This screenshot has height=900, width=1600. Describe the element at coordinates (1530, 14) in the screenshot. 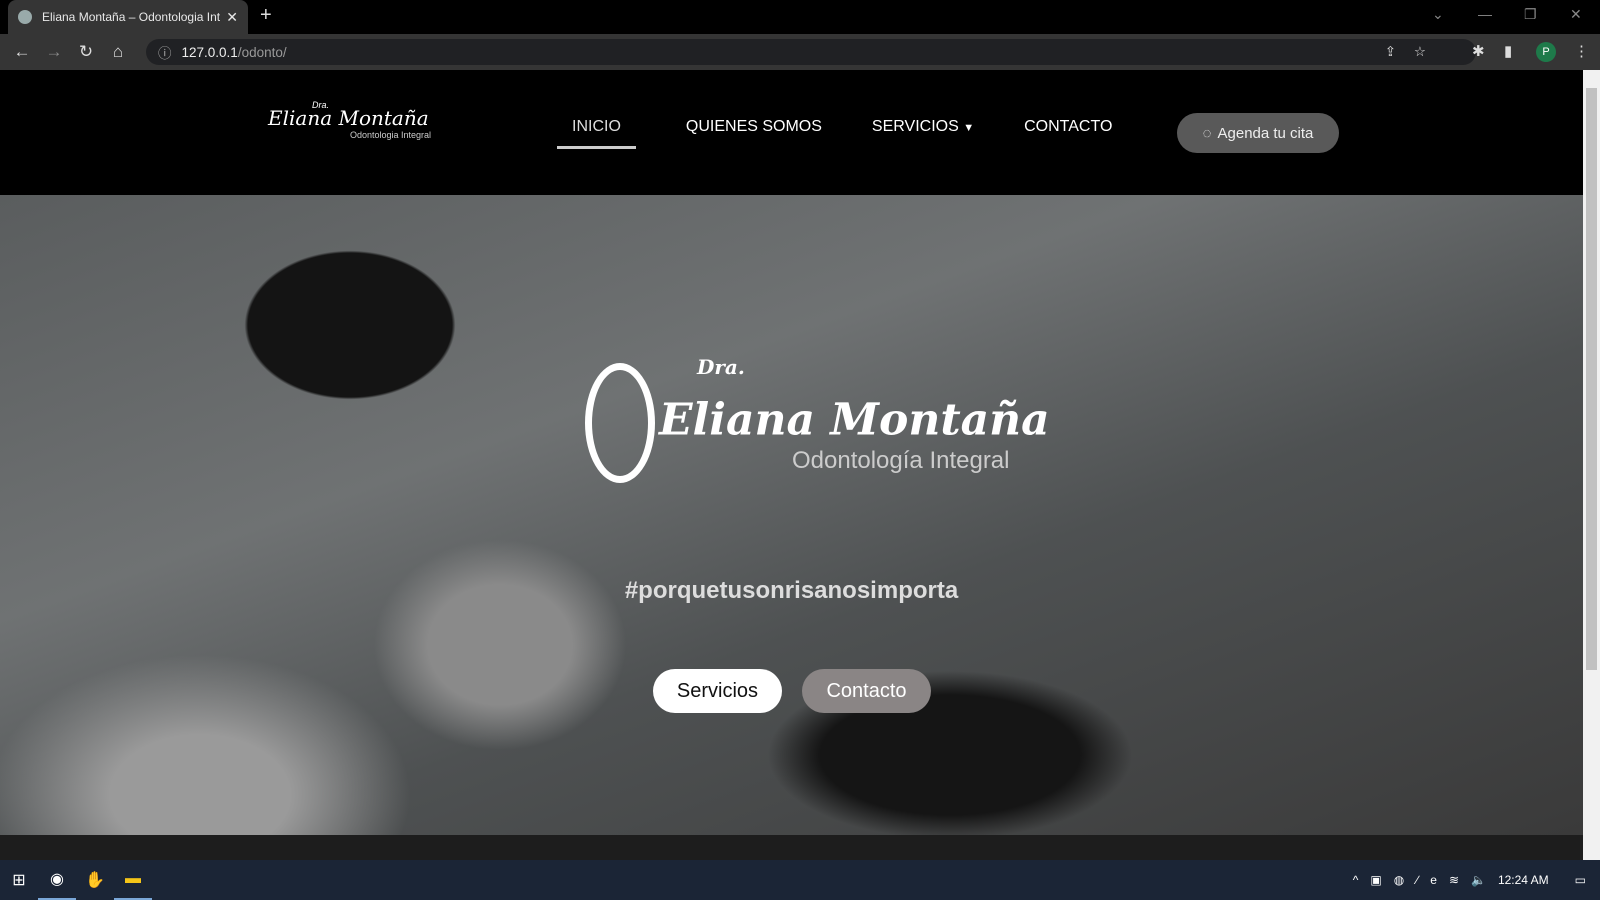

I see `restore-button: ❐` at that location.